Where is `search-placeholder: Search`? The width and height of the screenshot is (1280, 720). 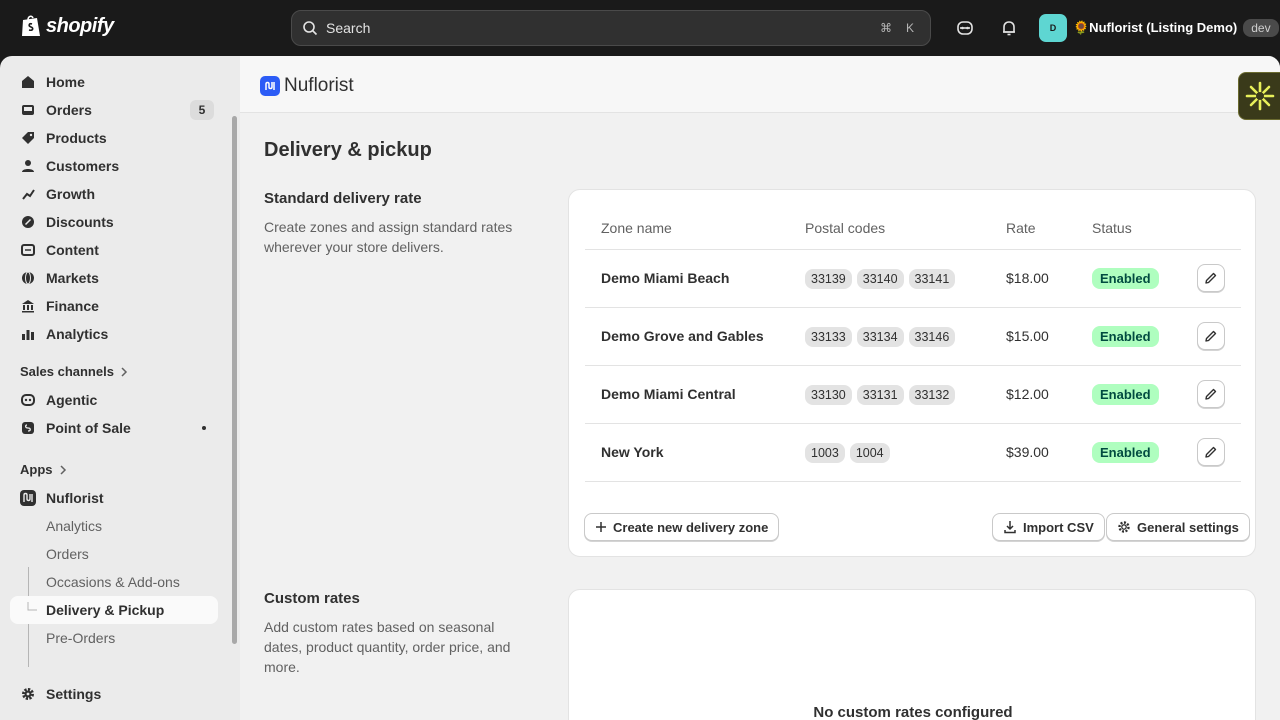 search-placeholder: Search is located at coordinates (348, 28).